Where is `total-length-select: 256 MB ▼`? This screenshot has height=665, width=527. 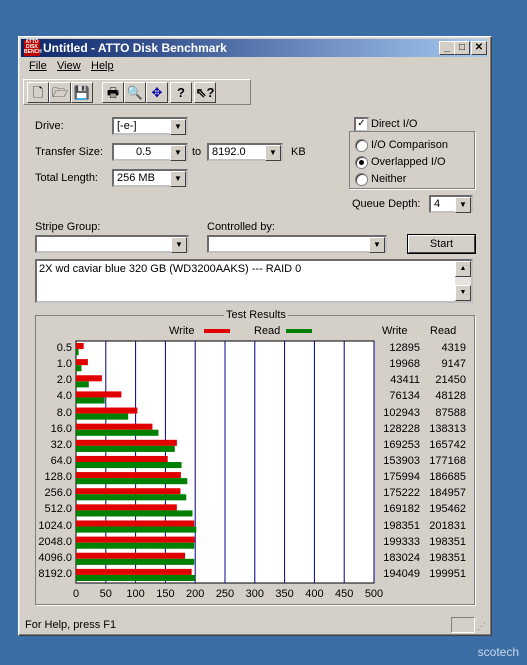
total-length-select: 256 MB ▼ is located at coordinates (150, 178).